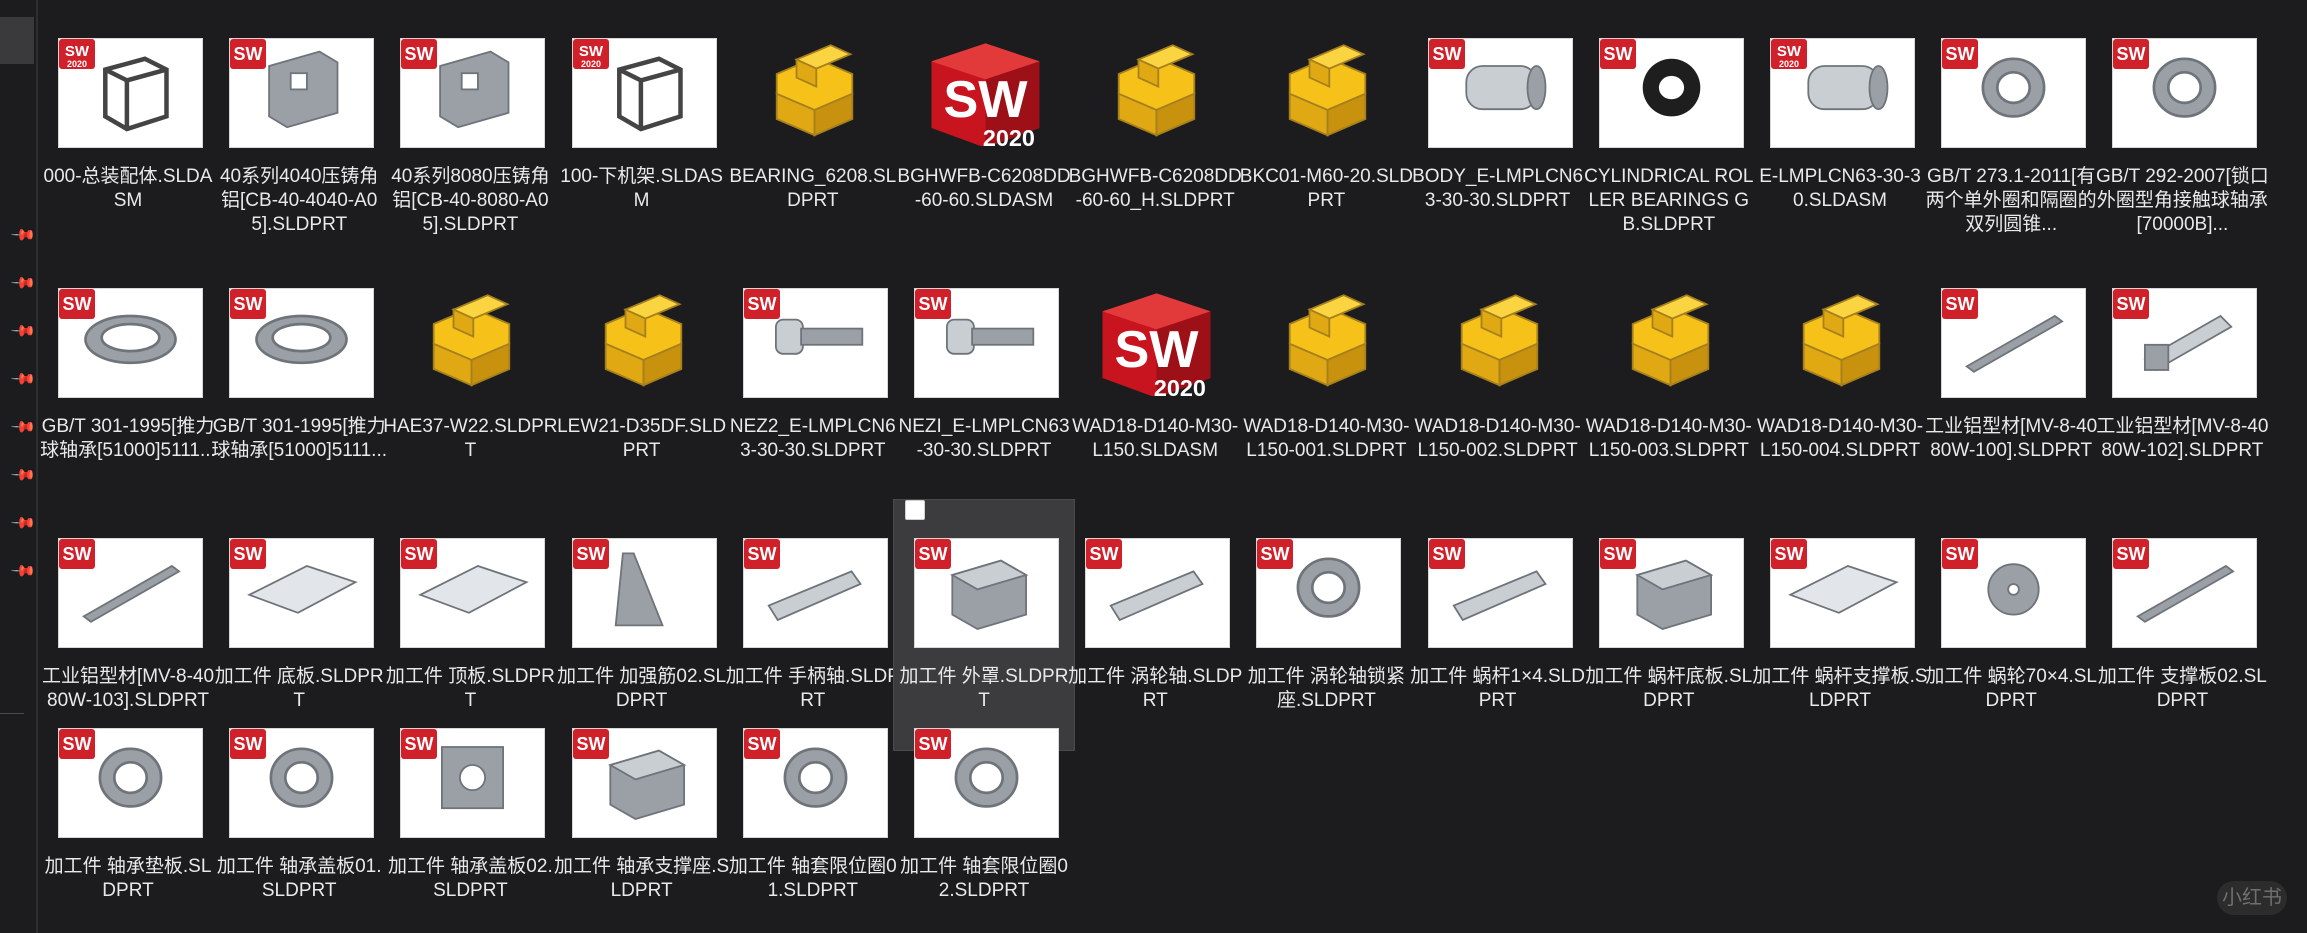  What do you see at coordinates (644, 783) in the screenshot?
I see `support-thumbnail: SW` at bounding box center [644, 783].